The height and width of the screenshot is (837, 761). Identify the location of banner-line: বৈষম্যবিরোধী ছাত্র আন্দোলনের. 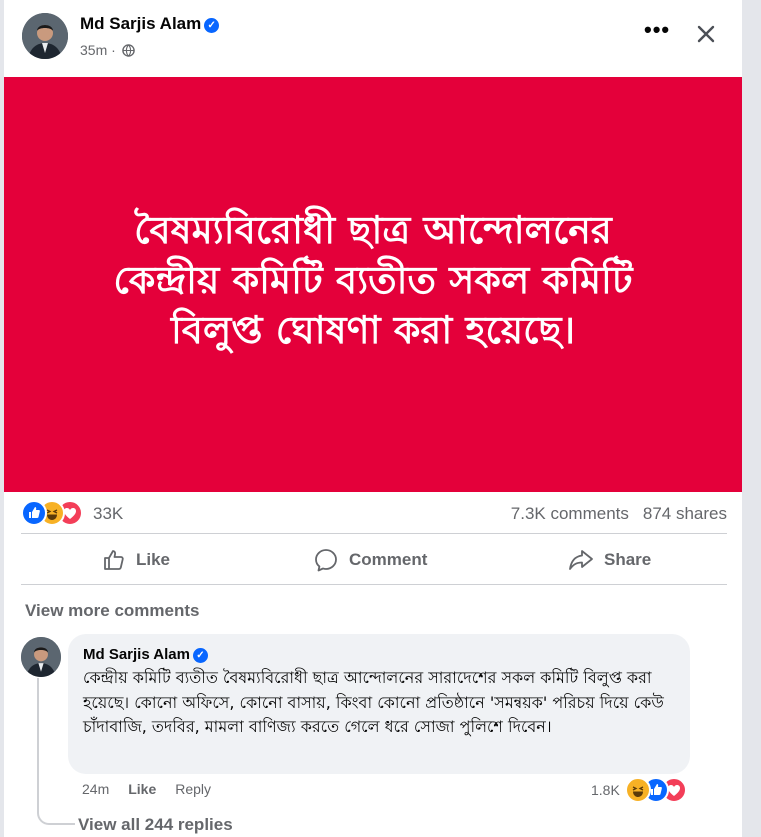
(373, 230).